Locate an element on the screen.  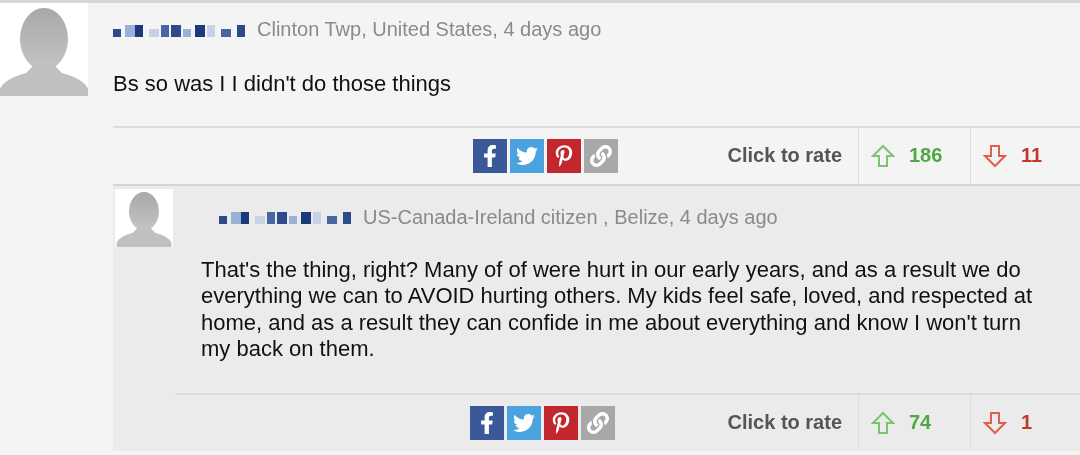
downvote-button: 11 is located at coordinates (1025, 155).